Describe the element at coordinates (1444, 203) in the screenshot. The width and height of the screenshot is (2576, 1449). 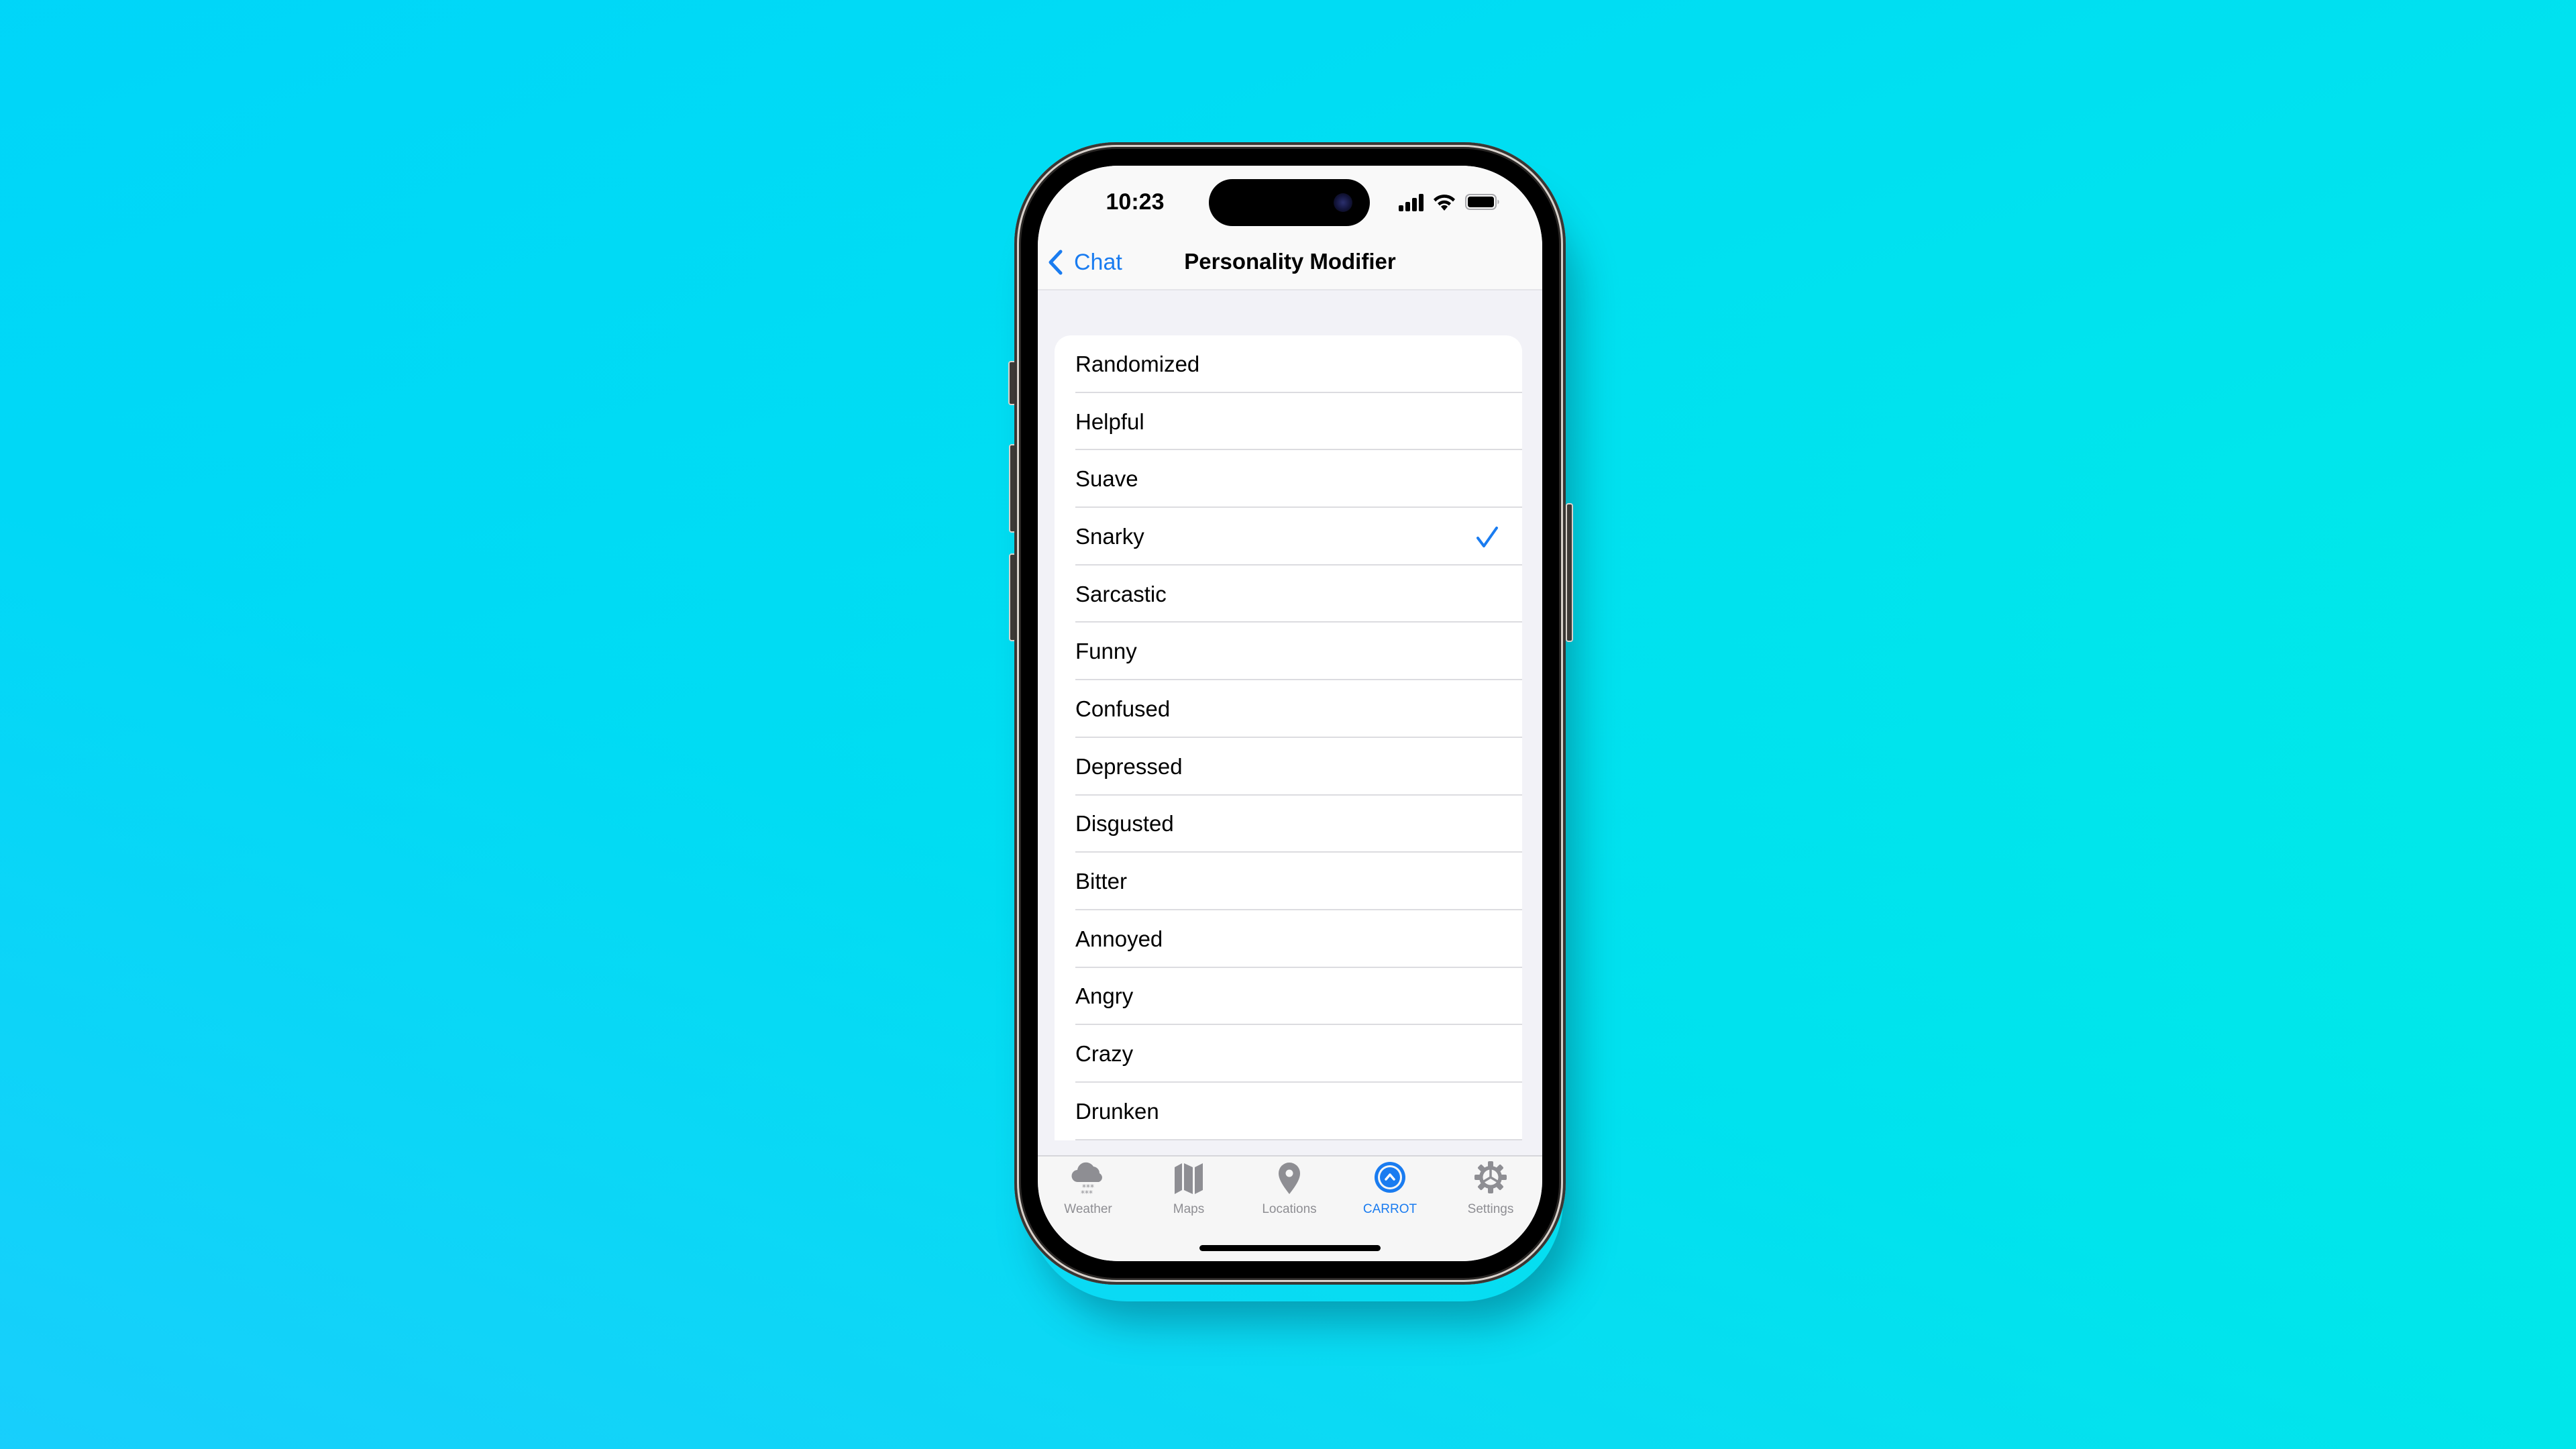
I see `wifi-icon` at that location.